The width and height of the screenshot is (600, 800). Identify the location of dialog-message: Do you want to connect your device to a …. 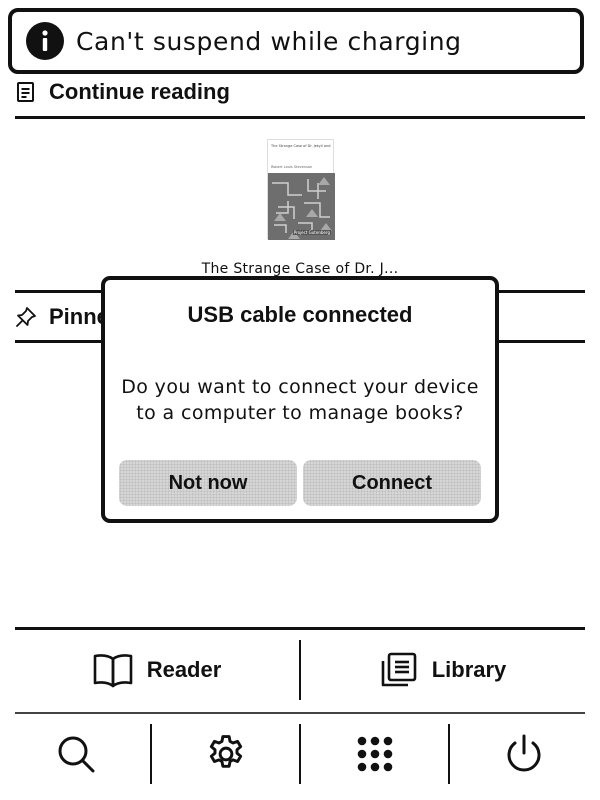
(300, 400).